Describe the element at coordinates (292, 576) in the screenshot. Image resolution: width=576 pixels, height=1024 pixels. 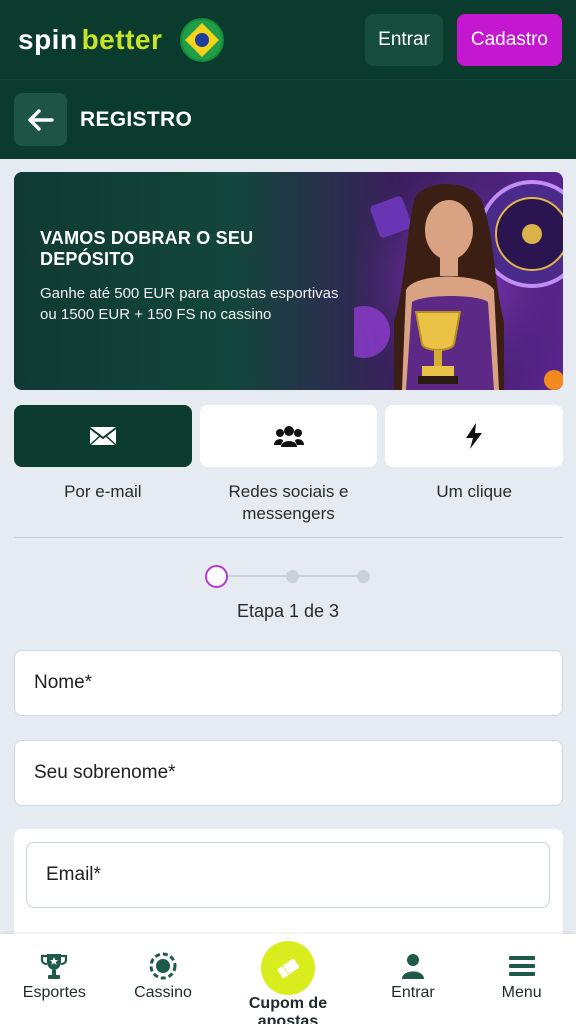
I see `step-2-indicator` at that location.